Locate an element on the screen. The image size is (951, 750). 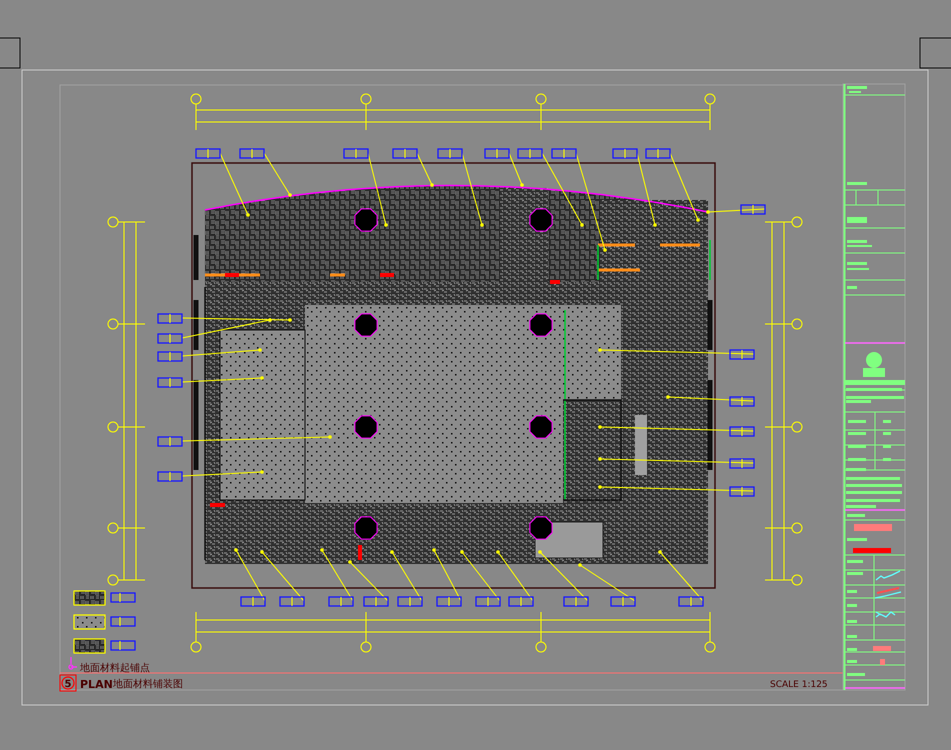
scale-label: SCALE 1:125 is located at coordinates (799, 685).